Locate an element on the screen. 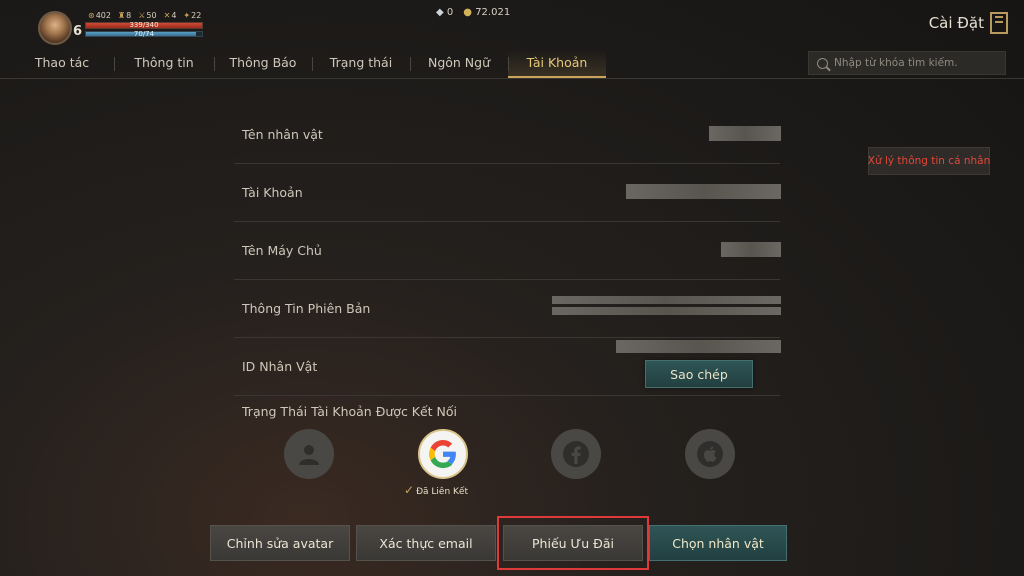  row-label: Tên nhân vật is located at coordinates (282, 134).